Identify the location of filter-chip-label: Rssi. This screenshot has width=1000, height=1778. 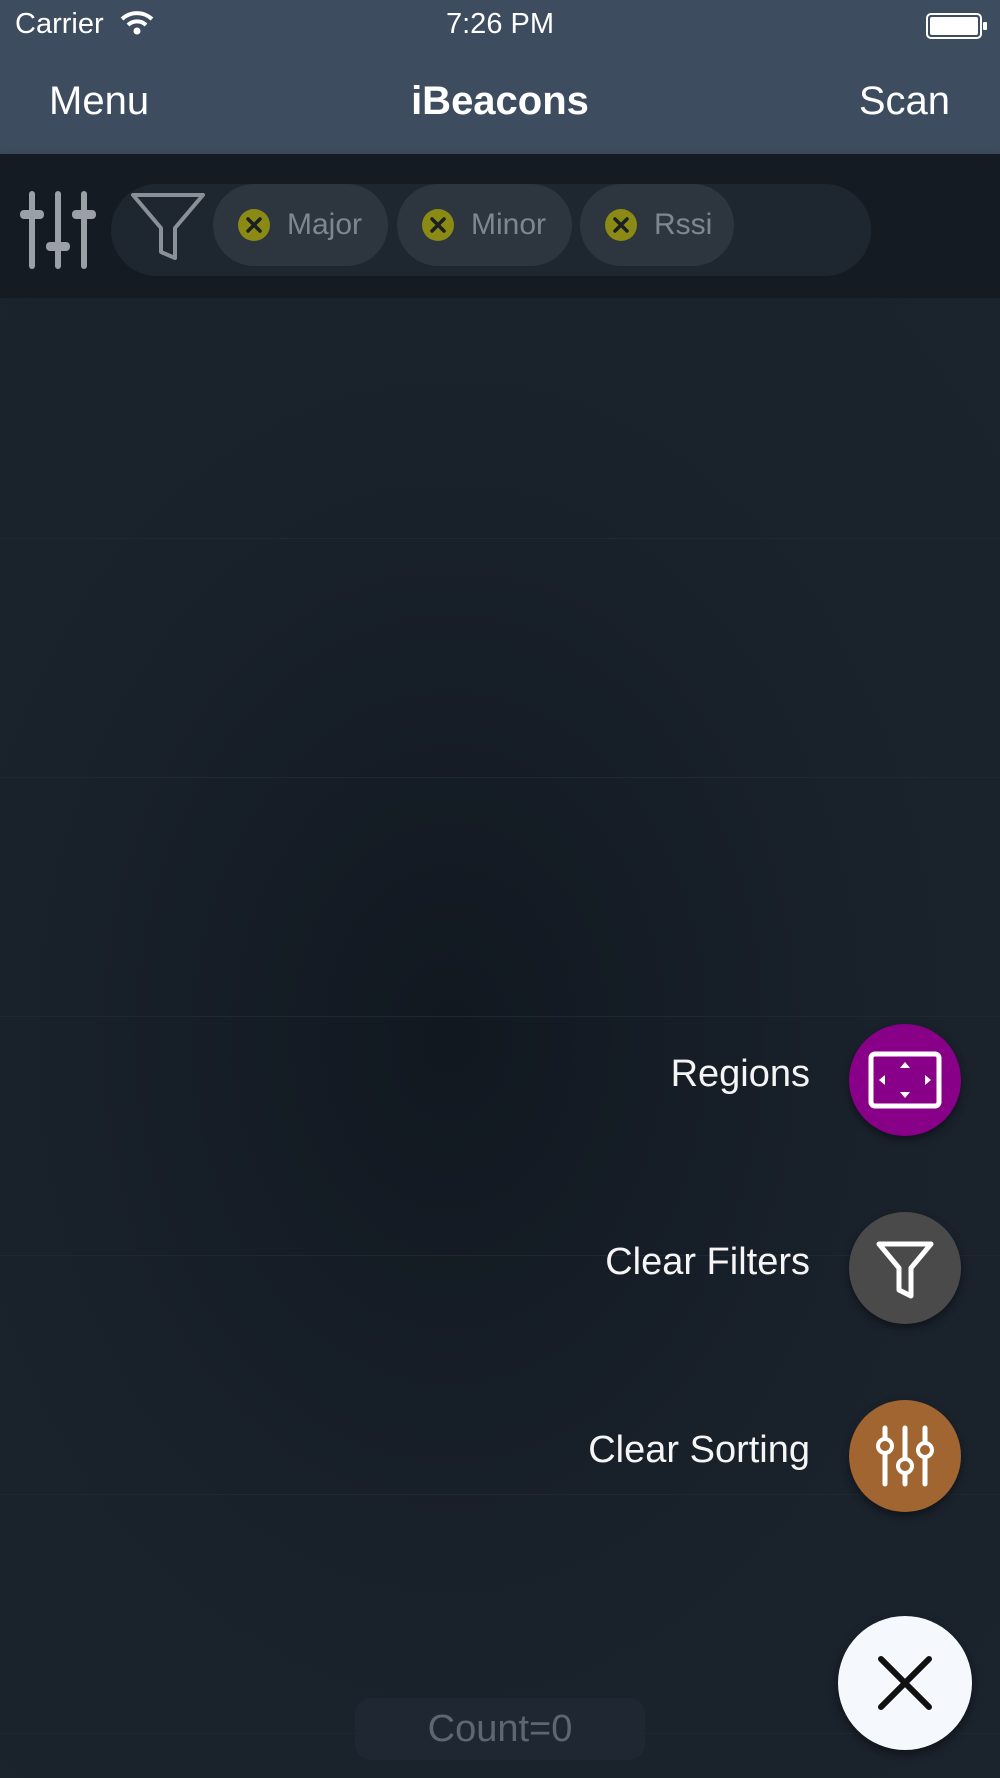
(683, 224).